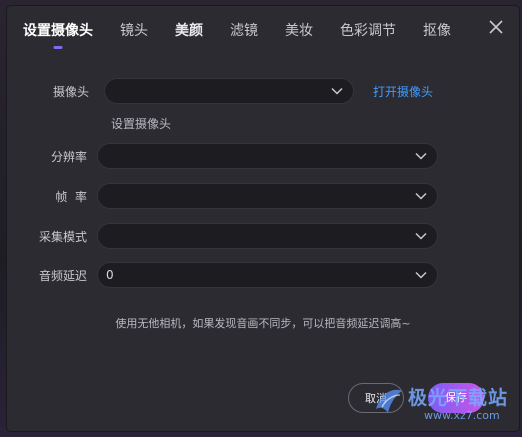 Image resolution: width=522 pixels, height=437 pixels. Describe the element at coordinates (229, 91) in the screenshot. I see `camera-select` at that location.